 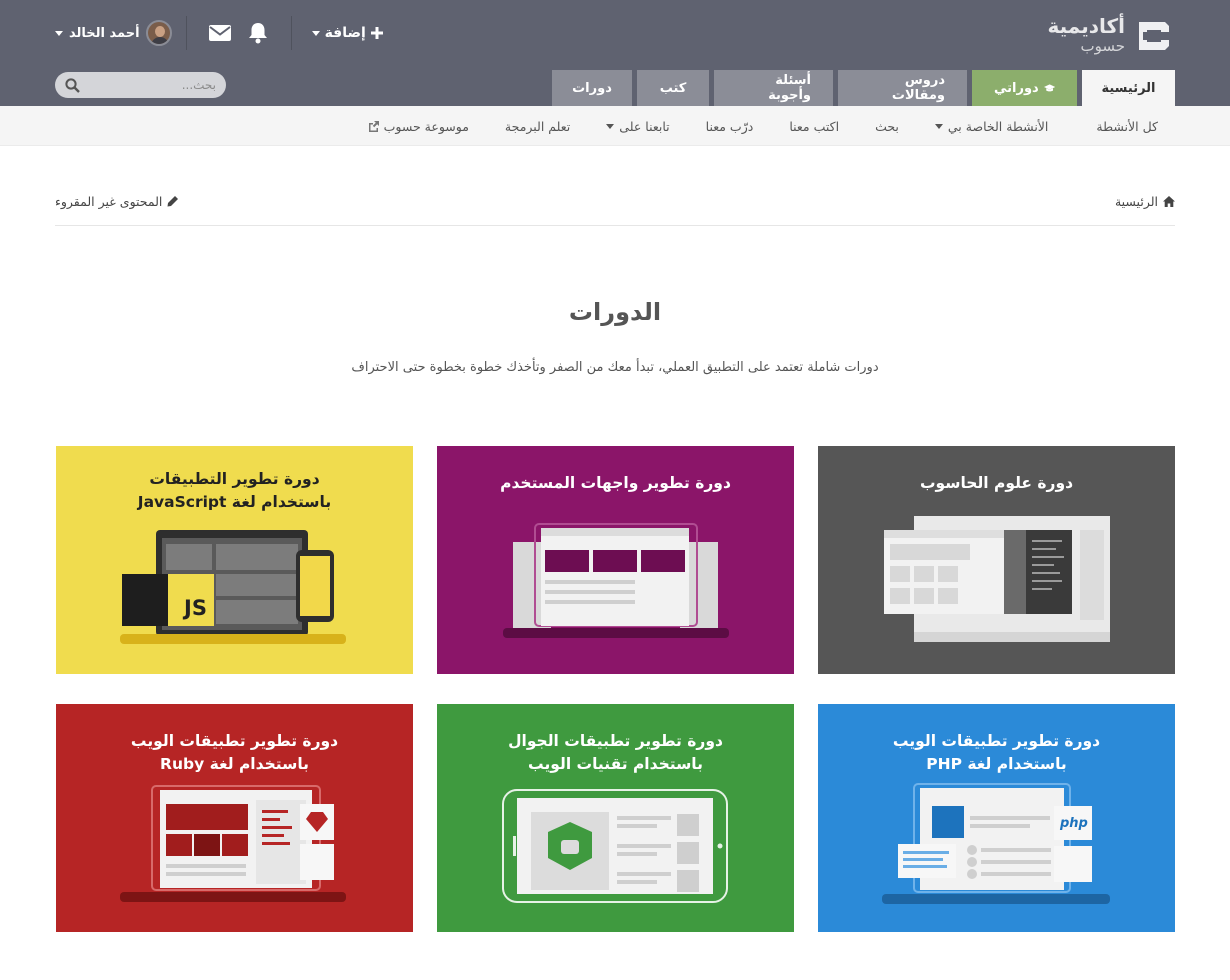 What do you see at coordinates (373, 126) in the screenshot?
I see `external-link-icon` at bounding box center [373, 126].